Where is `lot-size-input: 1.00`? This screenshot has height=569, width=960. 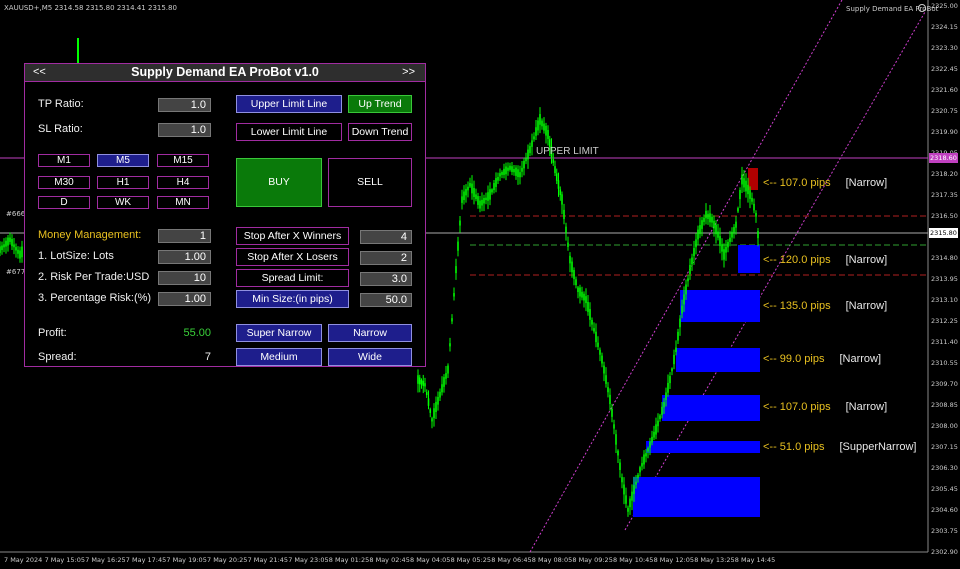 lot-size-input: 1.00 is located at coordinates (184, 257).